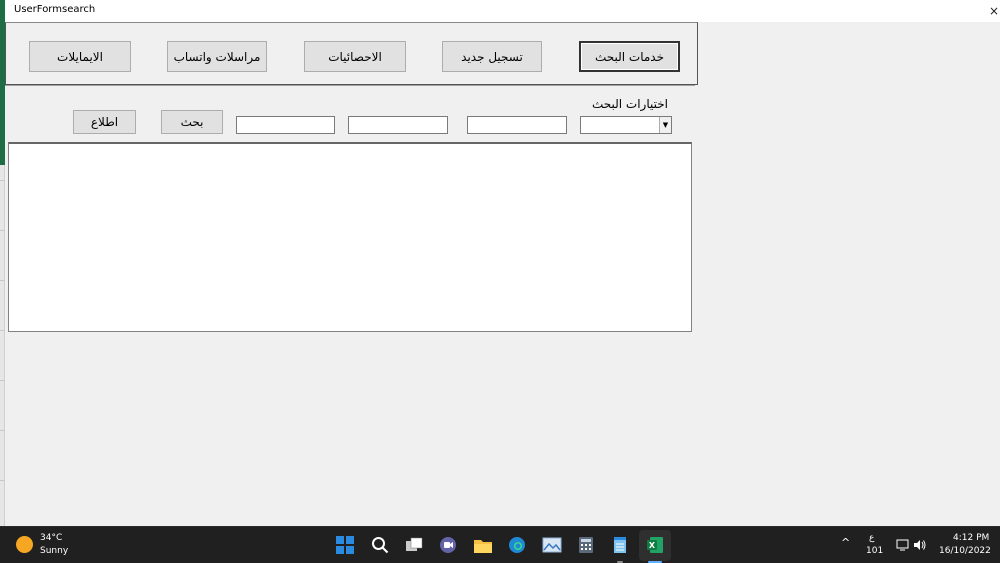 This screenshot has height=563, width=1000. What do you see at coordinates (24, 544) in the screenshot?
I see `sun-icon` at bounding box center [24, 544].